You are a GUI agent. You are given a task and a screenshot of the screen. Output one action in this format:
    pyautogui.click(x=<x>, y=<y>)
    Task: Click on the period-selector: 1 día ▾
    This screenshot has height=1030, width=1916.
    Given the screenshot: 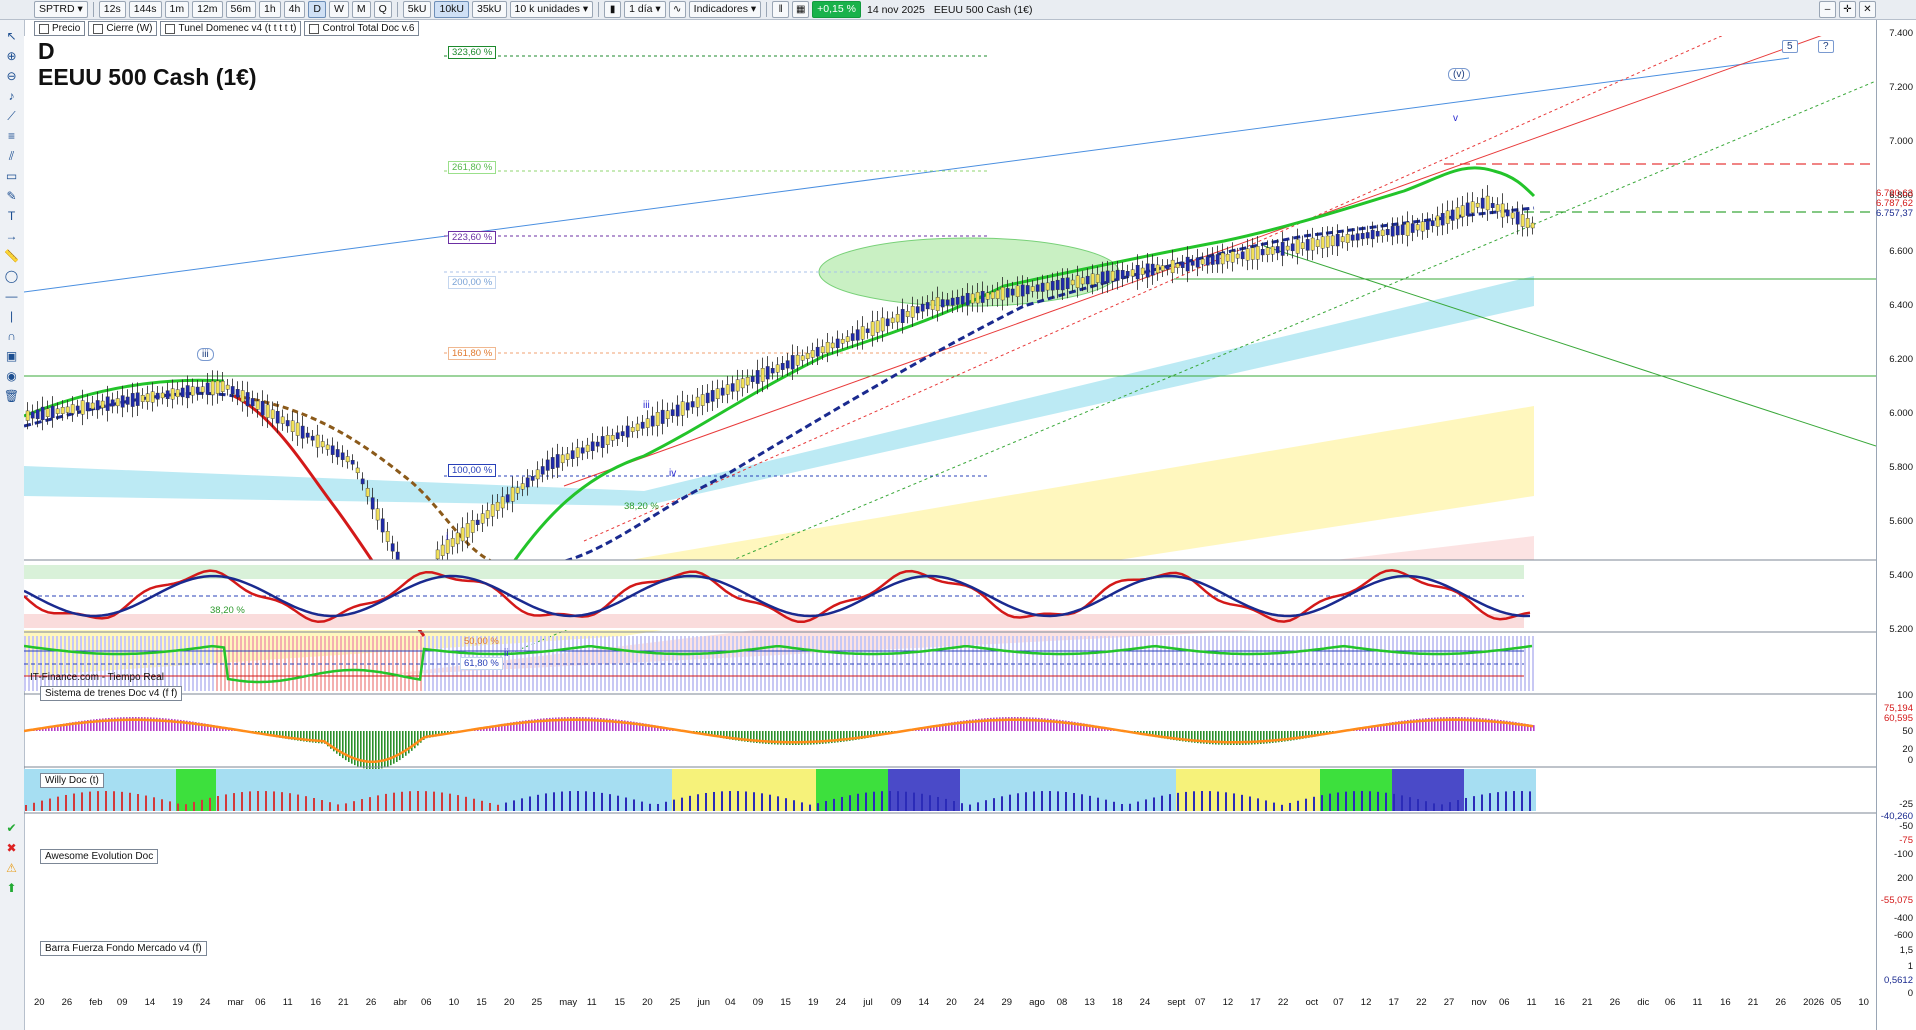 What is the action you would take?
    pyautogui.click(x=645, y=9)
    